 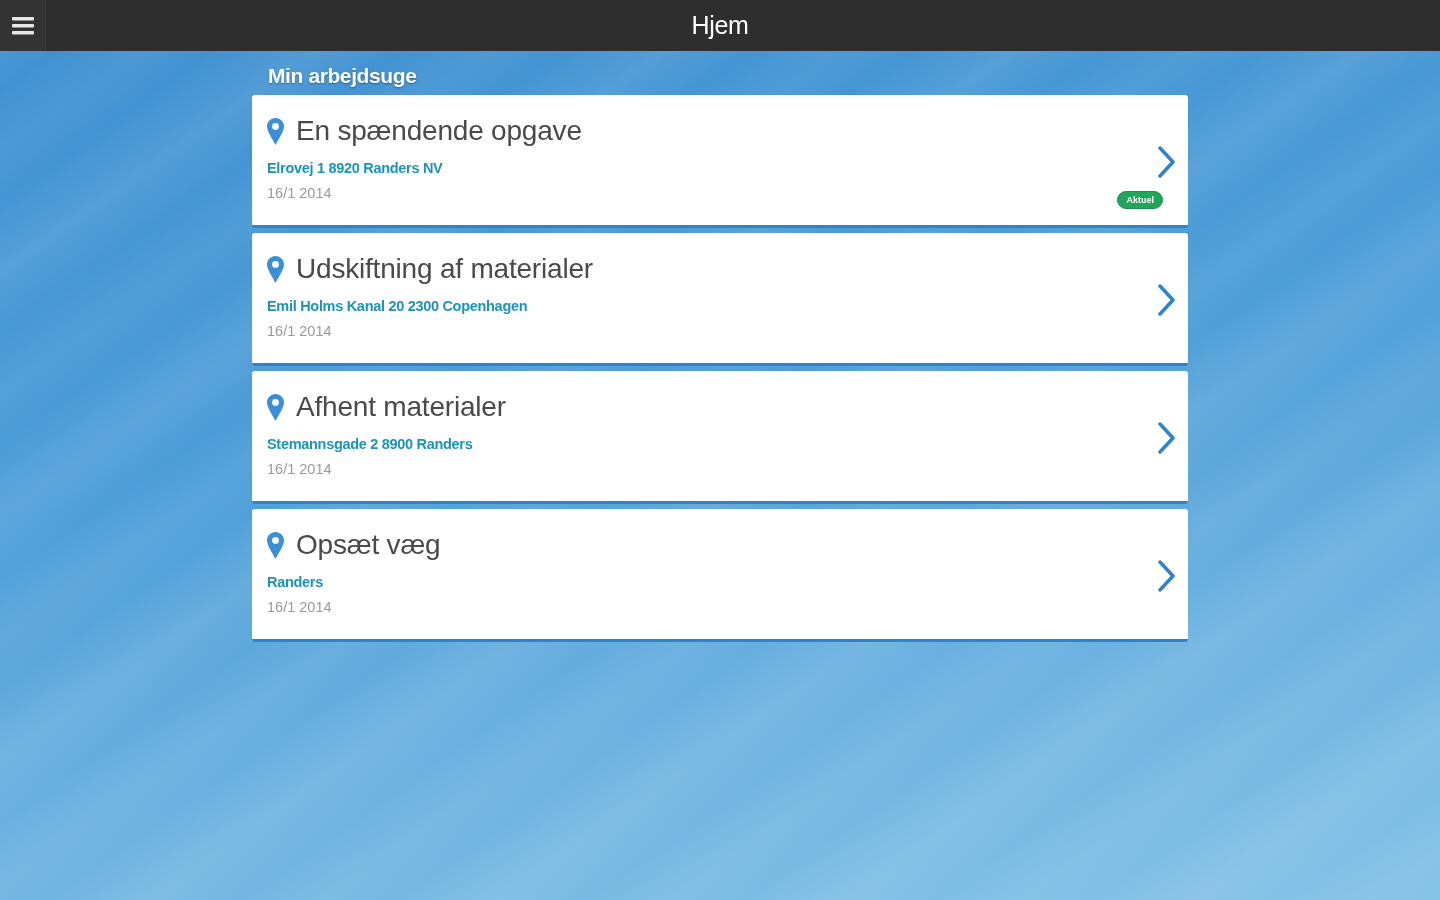 I want to click on menu-button, so click(x=23, y=25).